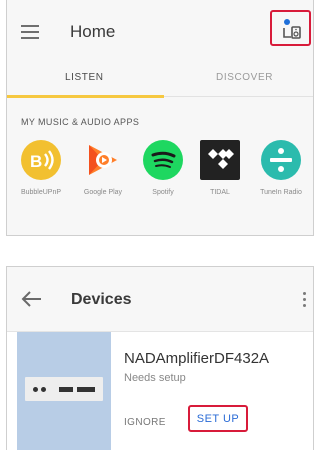 Image resolution: width=320 pixels, height=450 pixels. What do you see at coordinates (101, 299) in the screenshot?
I see `page-title: Devices` at bounding box center [101, 299].